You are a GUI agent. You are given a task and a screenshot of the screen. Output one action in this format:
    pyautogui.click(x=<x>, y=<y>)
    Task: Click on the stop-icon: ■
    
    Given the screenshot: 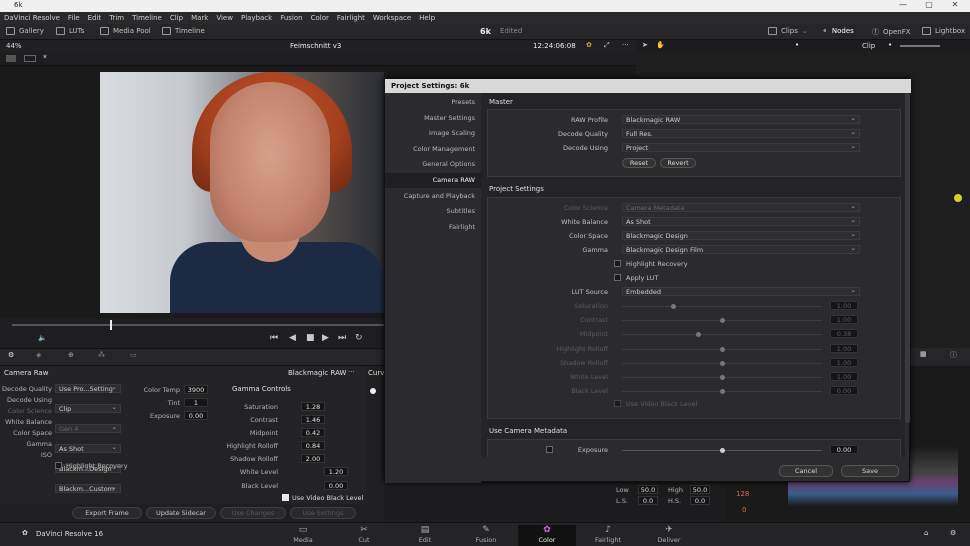 What is the action you would take?
    pyautogui.click(x=310, y=338)
    